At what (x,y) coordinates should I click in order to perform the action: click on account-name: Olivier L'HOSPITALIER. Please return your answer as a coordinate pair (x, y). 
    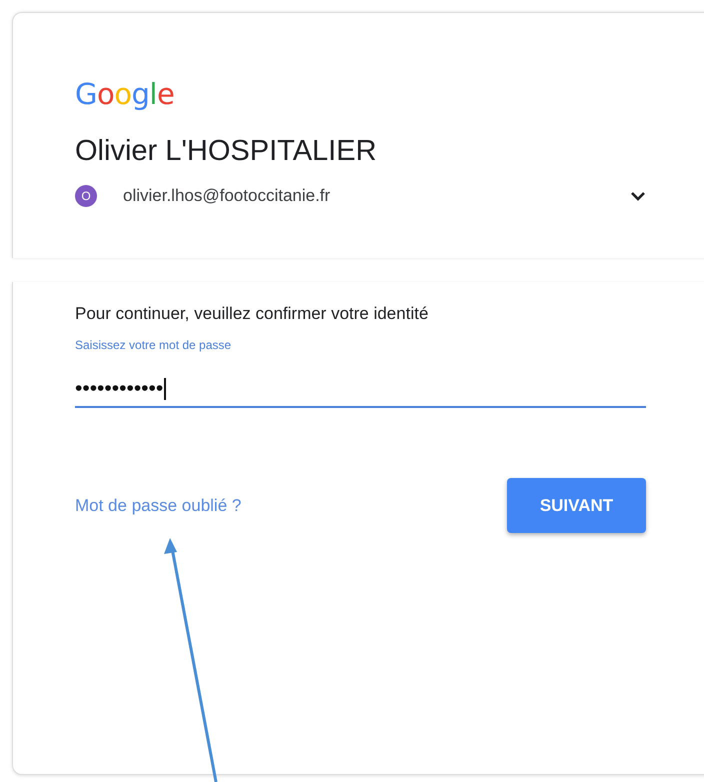
    Looking at the image, I should click on (226, 151).